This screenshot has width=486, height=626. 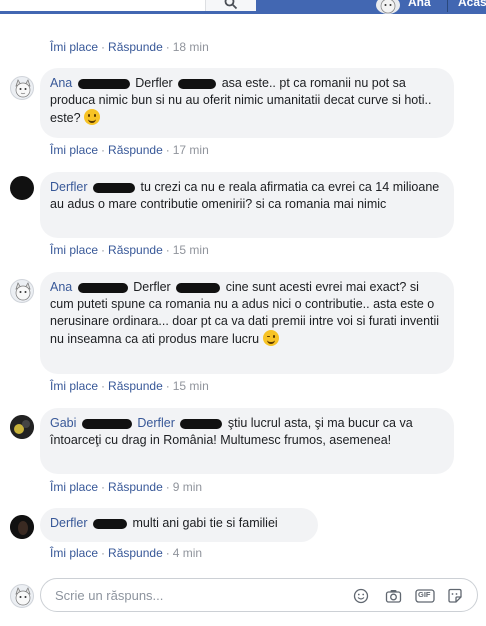 I want to click on gif-label: GIF, so click(x=424, y=594).